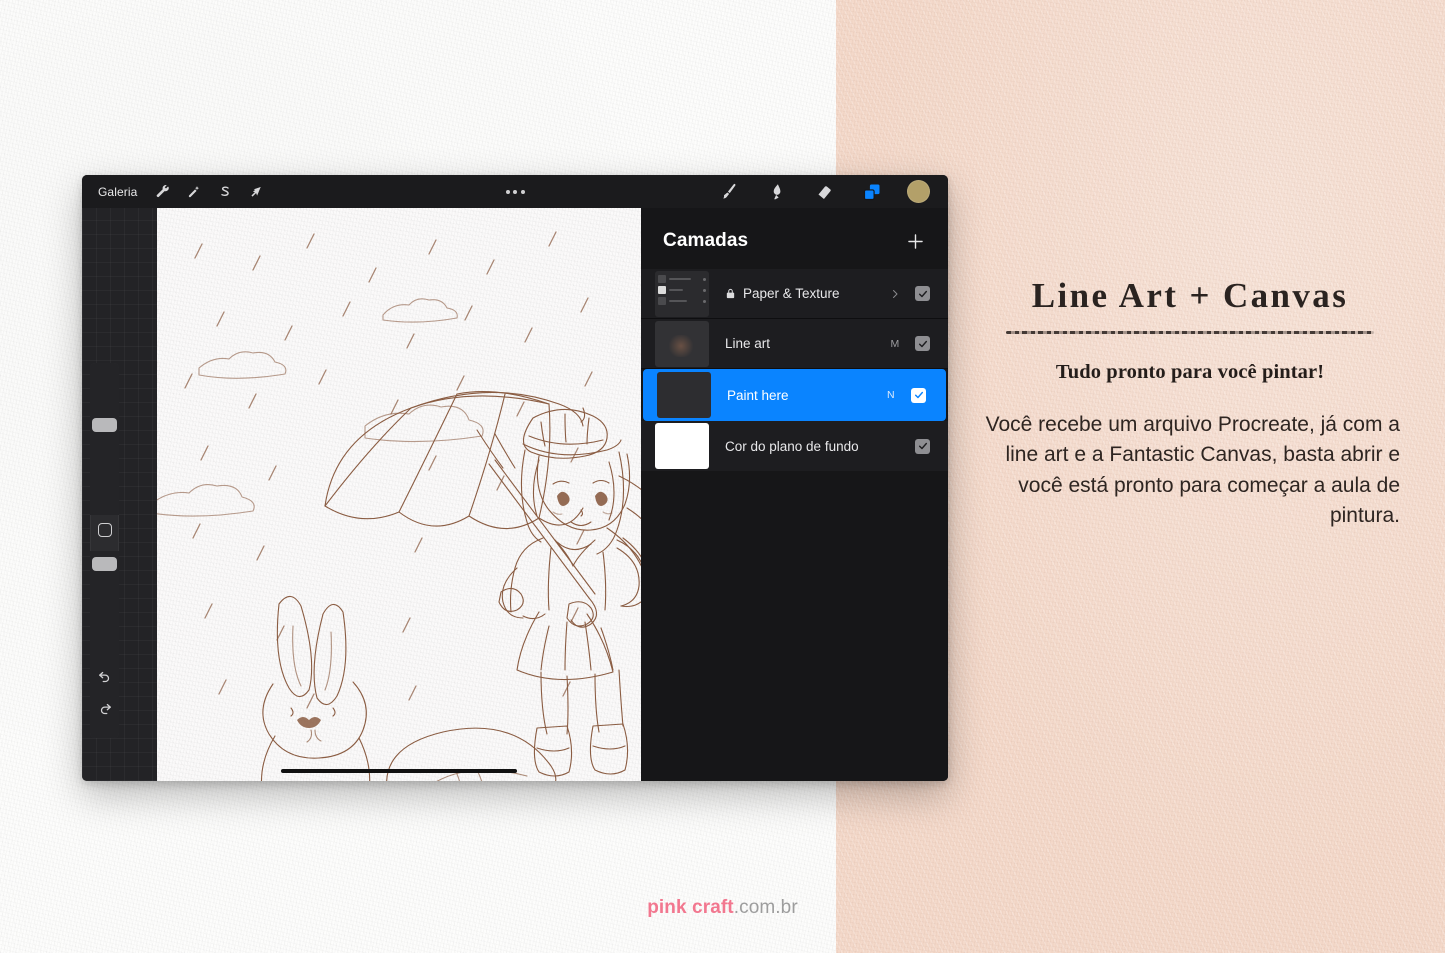 Image resolution: width=1445 pixels, height=953 pixels. I want to click on layer-name-group: Paper & Texture, so click(782, 293).